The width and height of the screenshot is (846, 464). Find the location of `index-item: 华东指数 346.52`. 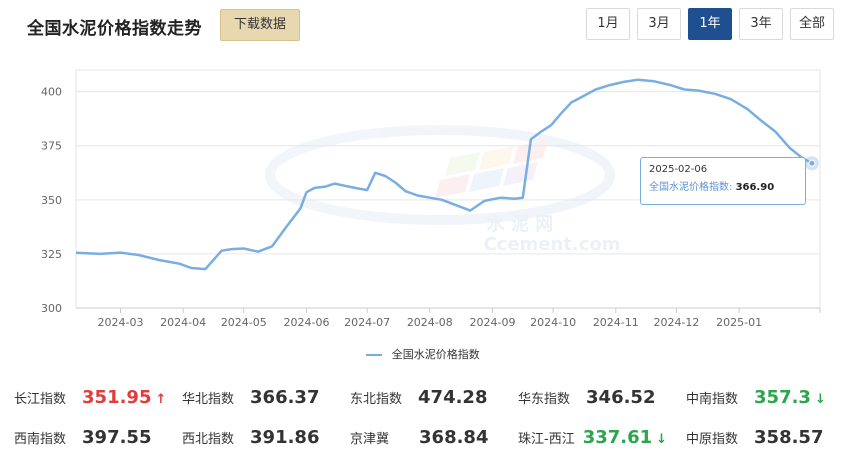

index-item: 华东指数 346.52 is located at coordinates (586, 398).